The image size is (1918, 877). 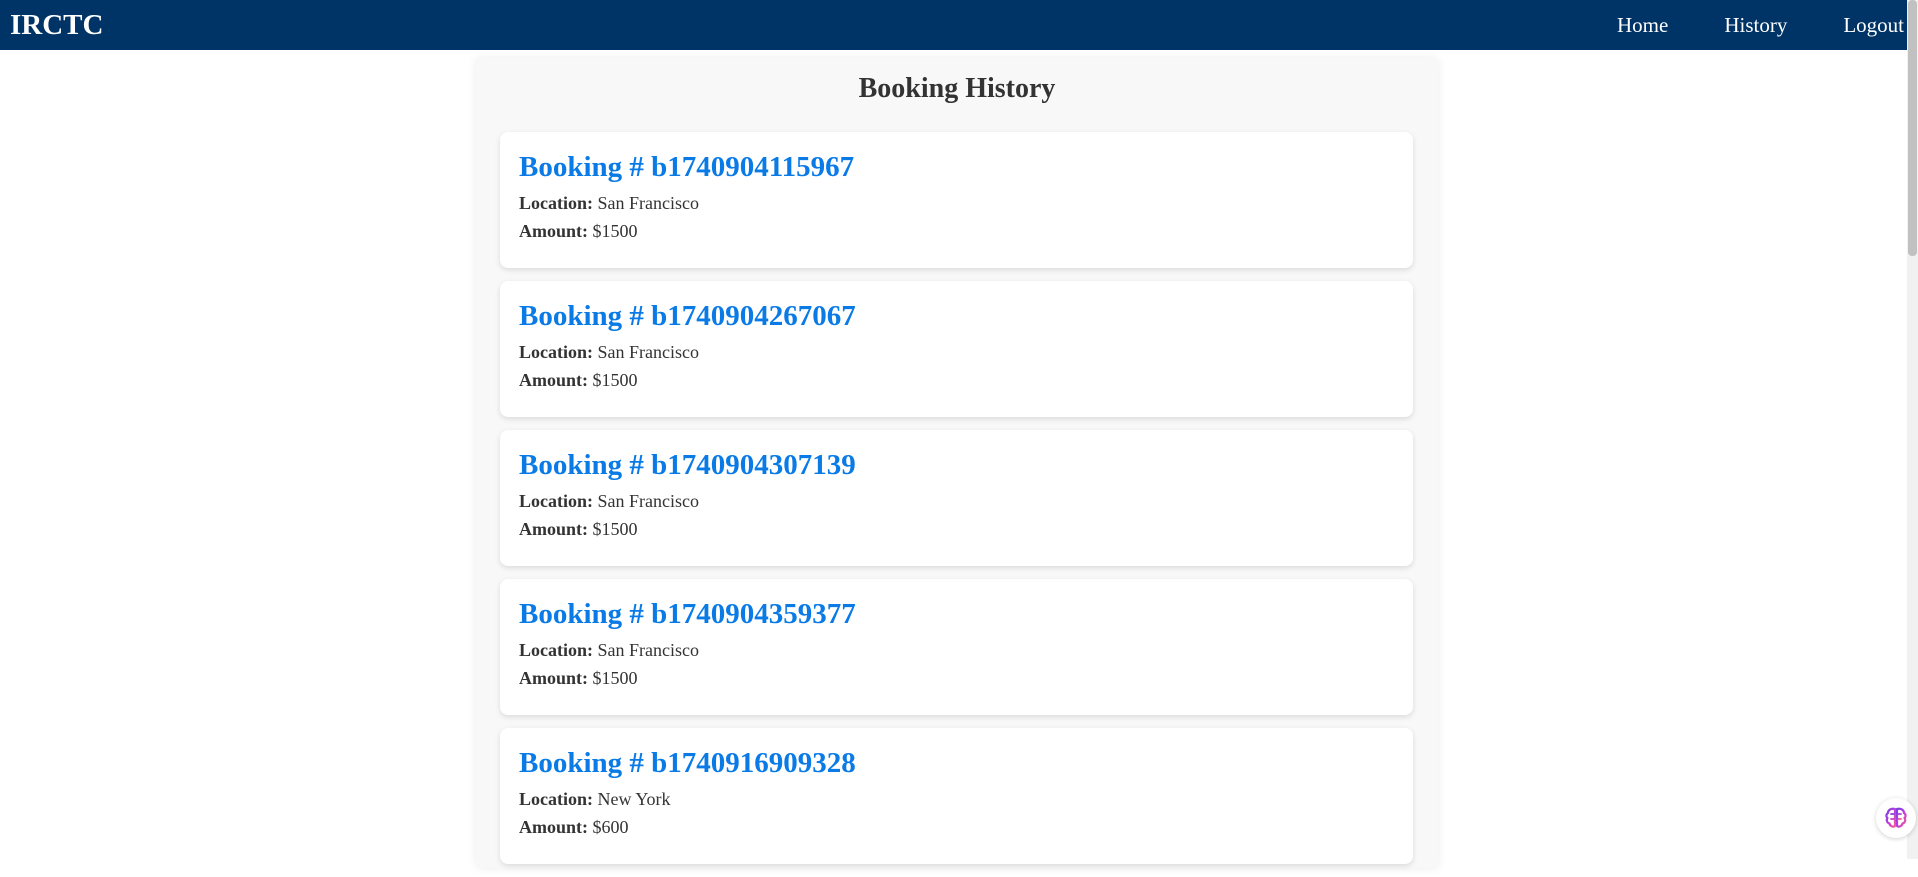 I want to click on booking-amount: Amount: $600, so click(x=956, y=827).